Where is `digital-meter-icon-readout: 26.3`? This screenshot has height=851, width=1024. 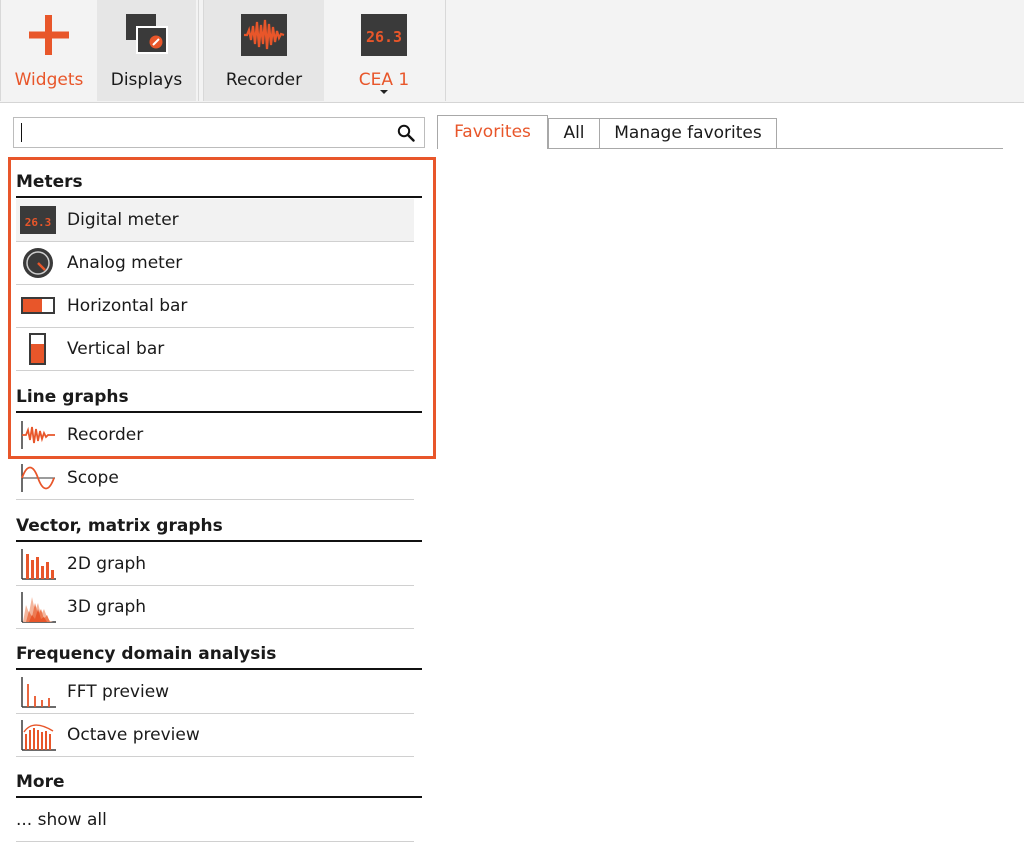 digital-meter-icon-readout: 26.3 is located at coordinates (38, 222).